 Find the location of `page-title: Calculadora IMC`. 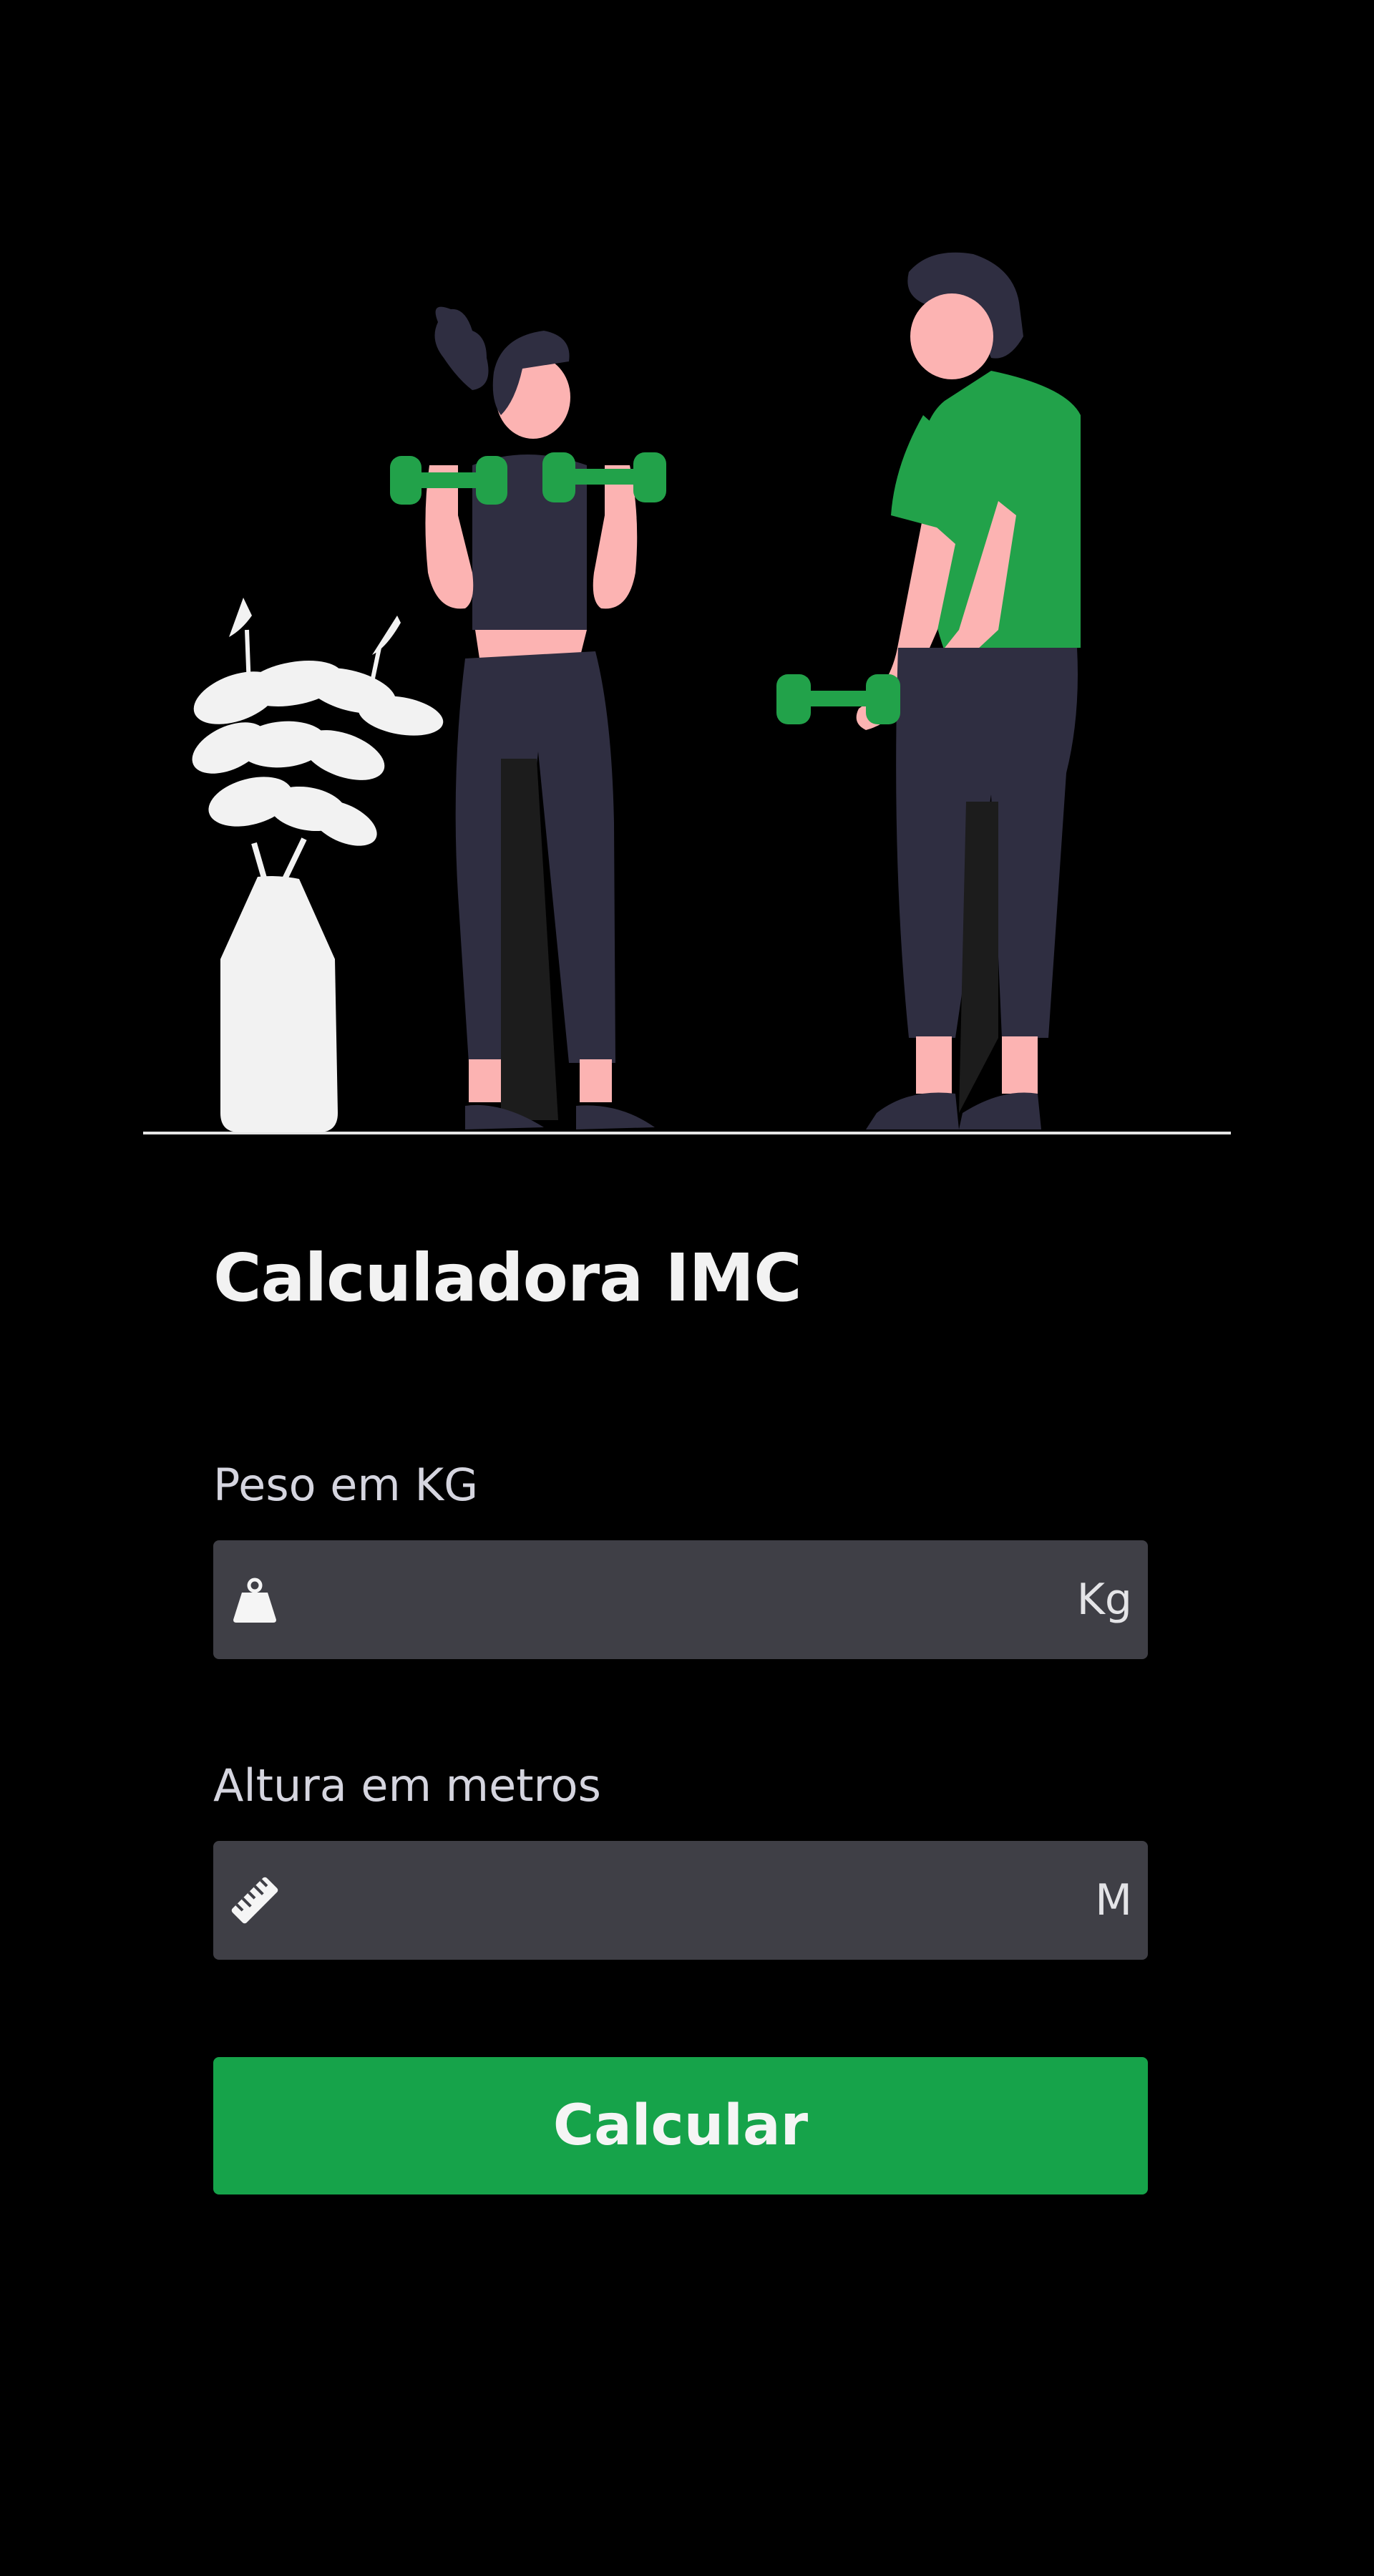

page-title: Calculadora IMC is located at coordinates (507, 1278).